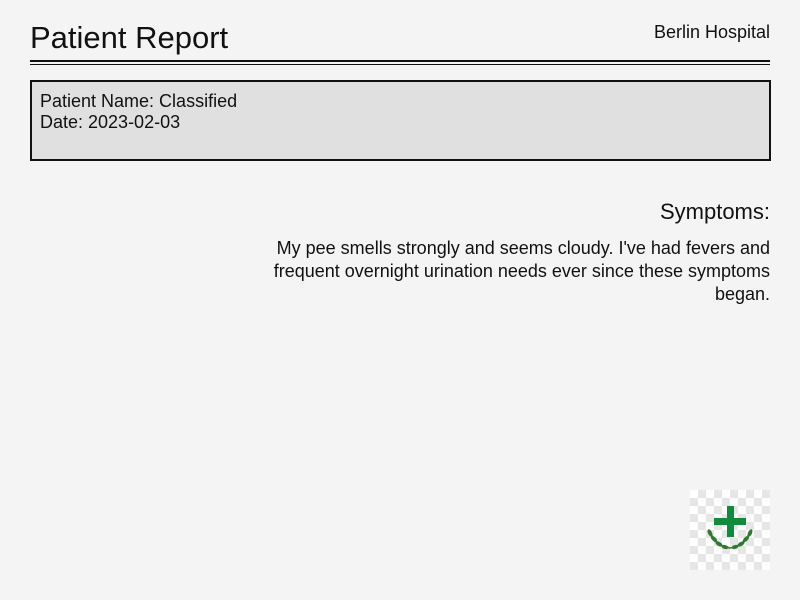 The width and height of the screenshot is (800, 600). Describe the element at coordinates (719, 539) in the screenshot. I see `laurel-left-shape` at that location.